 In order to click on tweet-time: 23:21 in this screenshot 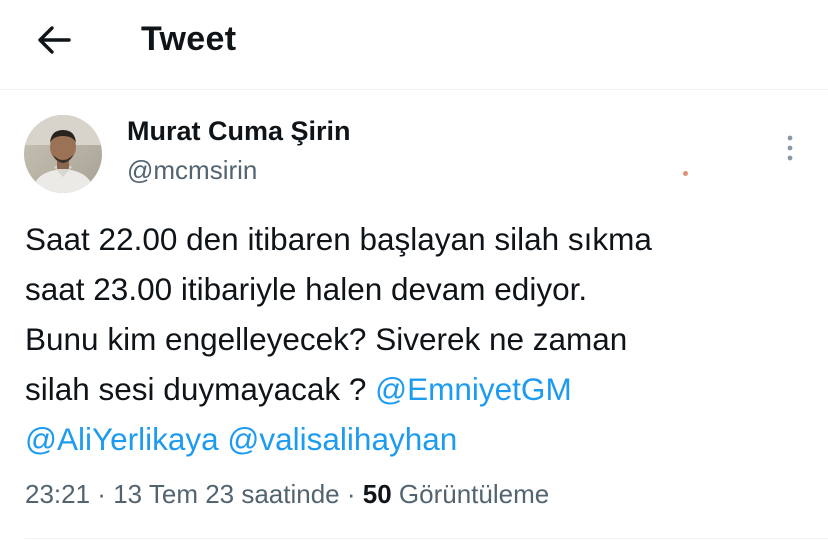, I will do `click(57, 494)`.